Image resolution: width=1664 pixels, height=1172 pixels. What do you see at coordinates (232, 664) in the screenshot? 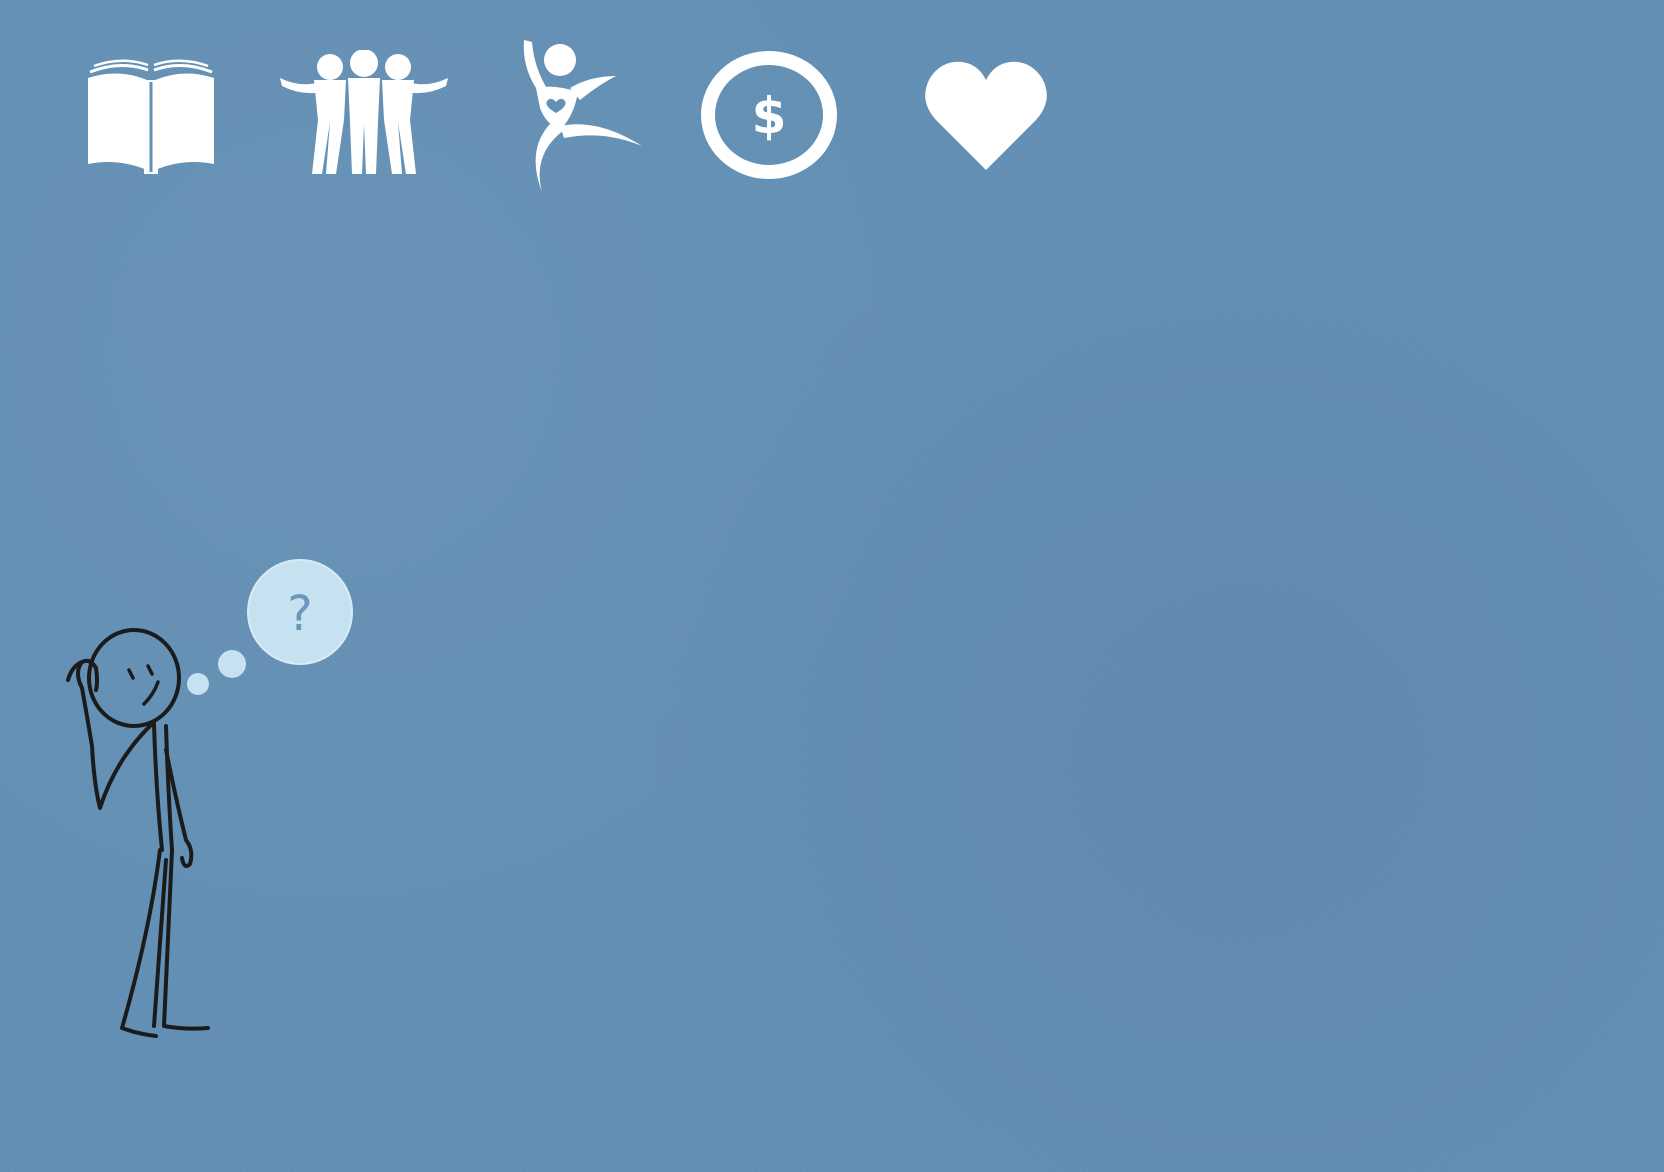
I see `thought-bubble-dot-large` at bounding box center [232, 664].